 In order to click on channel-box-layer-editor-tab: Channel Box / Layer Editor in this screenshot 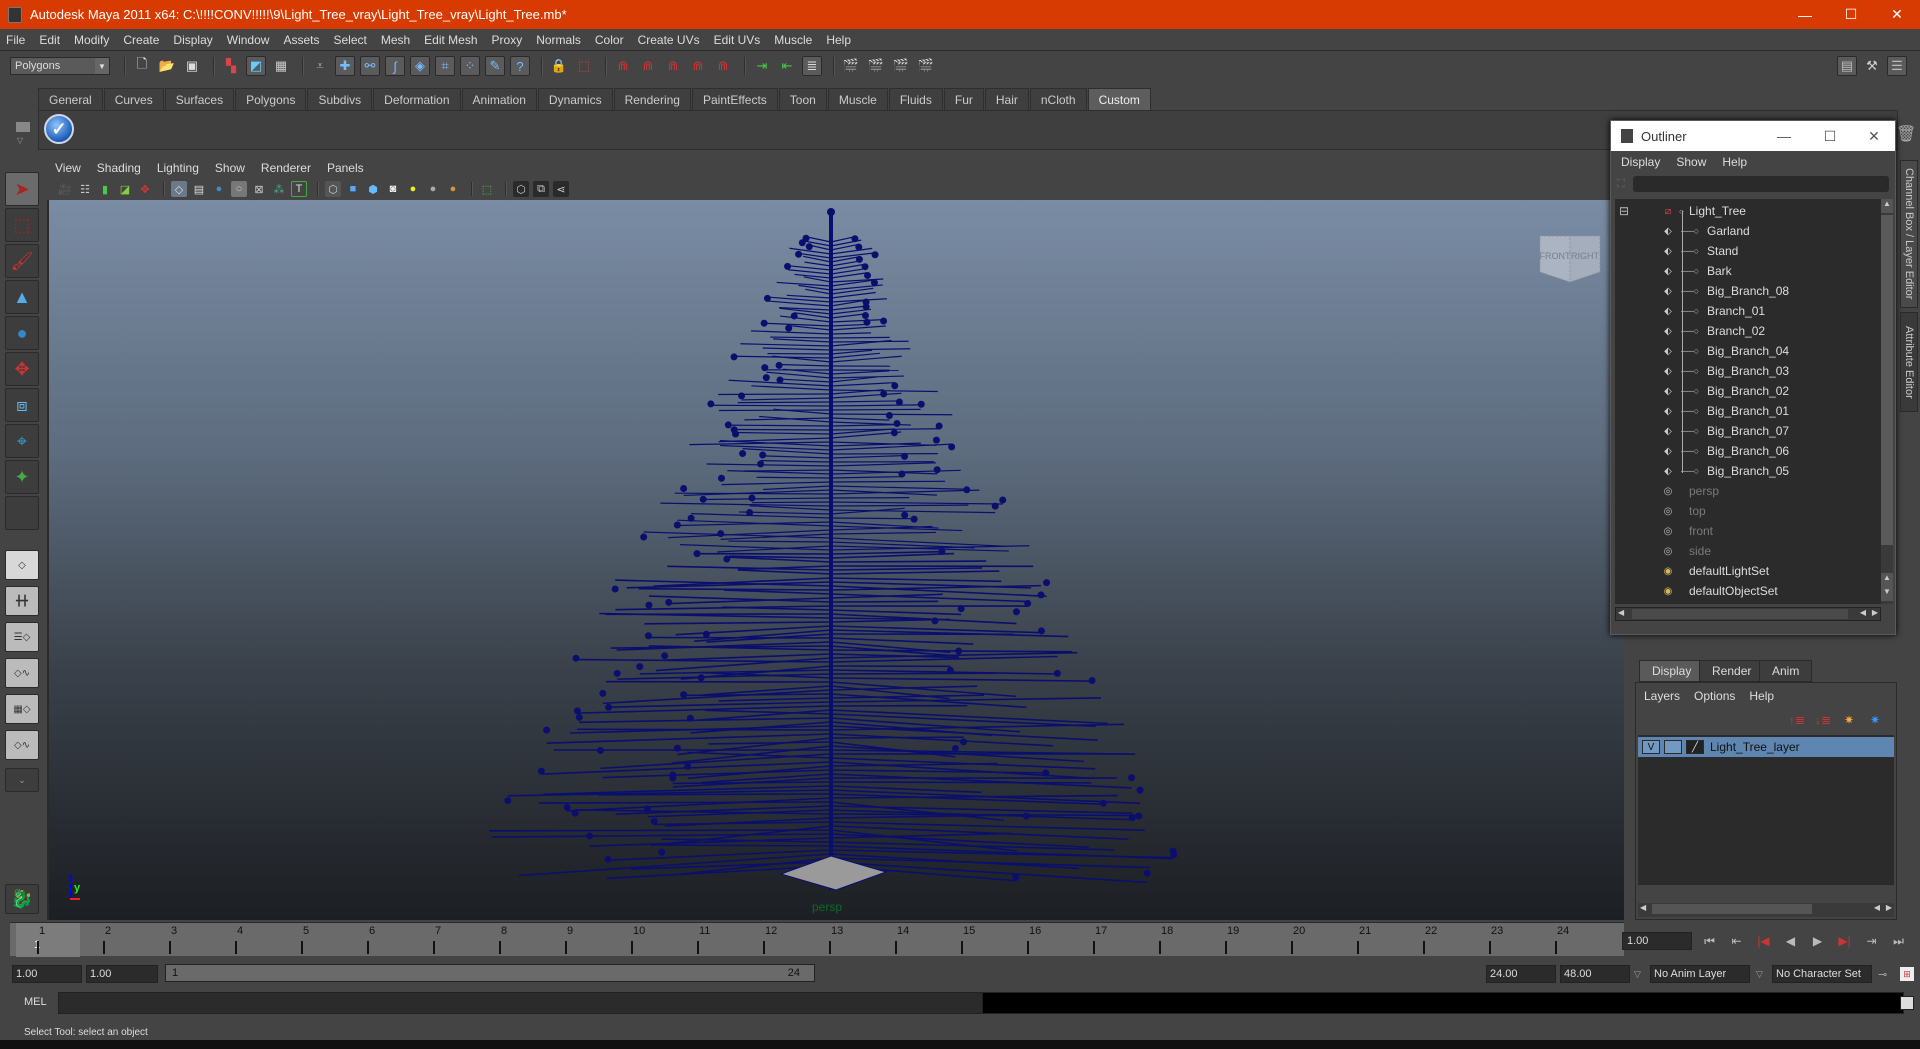, I will do `click(1909, 234)`.